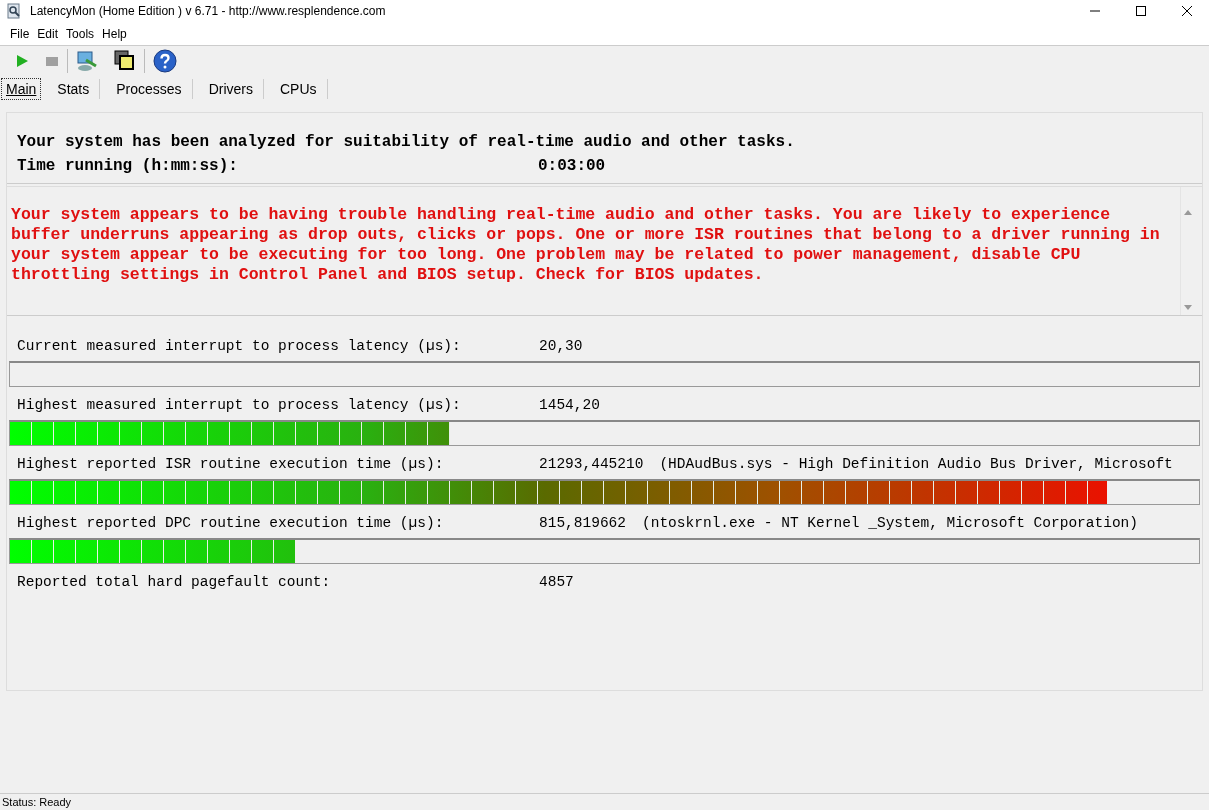 The height and width of the screenshot is (810, 1209). What do you see at coordinates (406, 142) in the screenshot?
I see `summary-headline: Your system has been analyzed for suitability of real-time audio and other tasks.` at bounding box center [406, 142].